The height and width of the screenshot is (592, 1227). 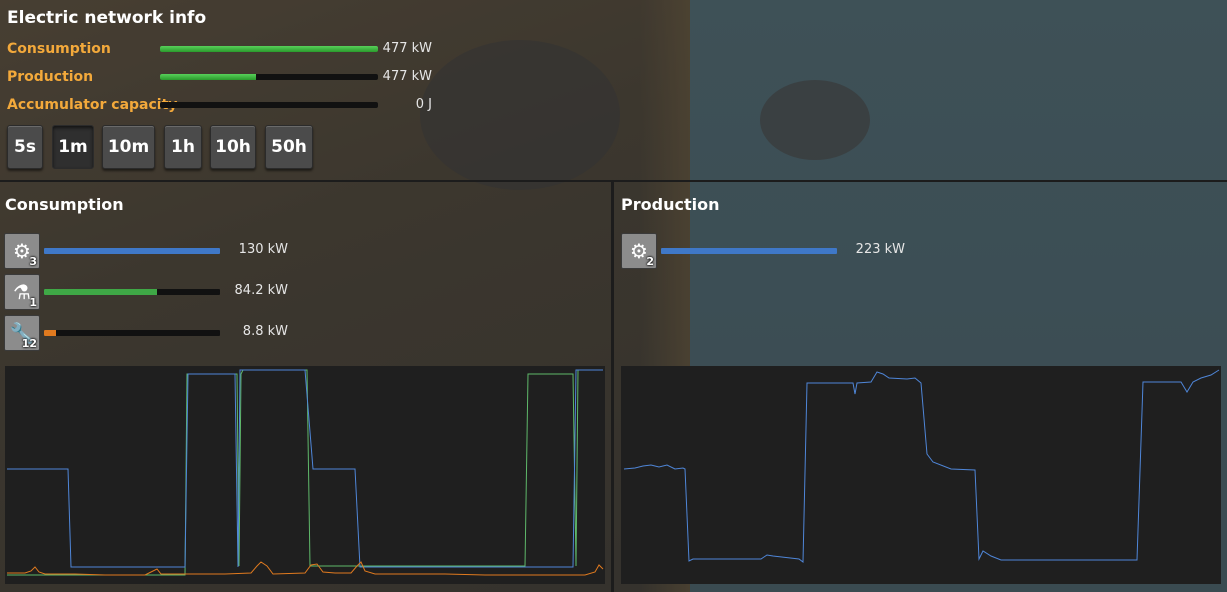 I want to click on production-label: Production, so click(x=50, y=77).